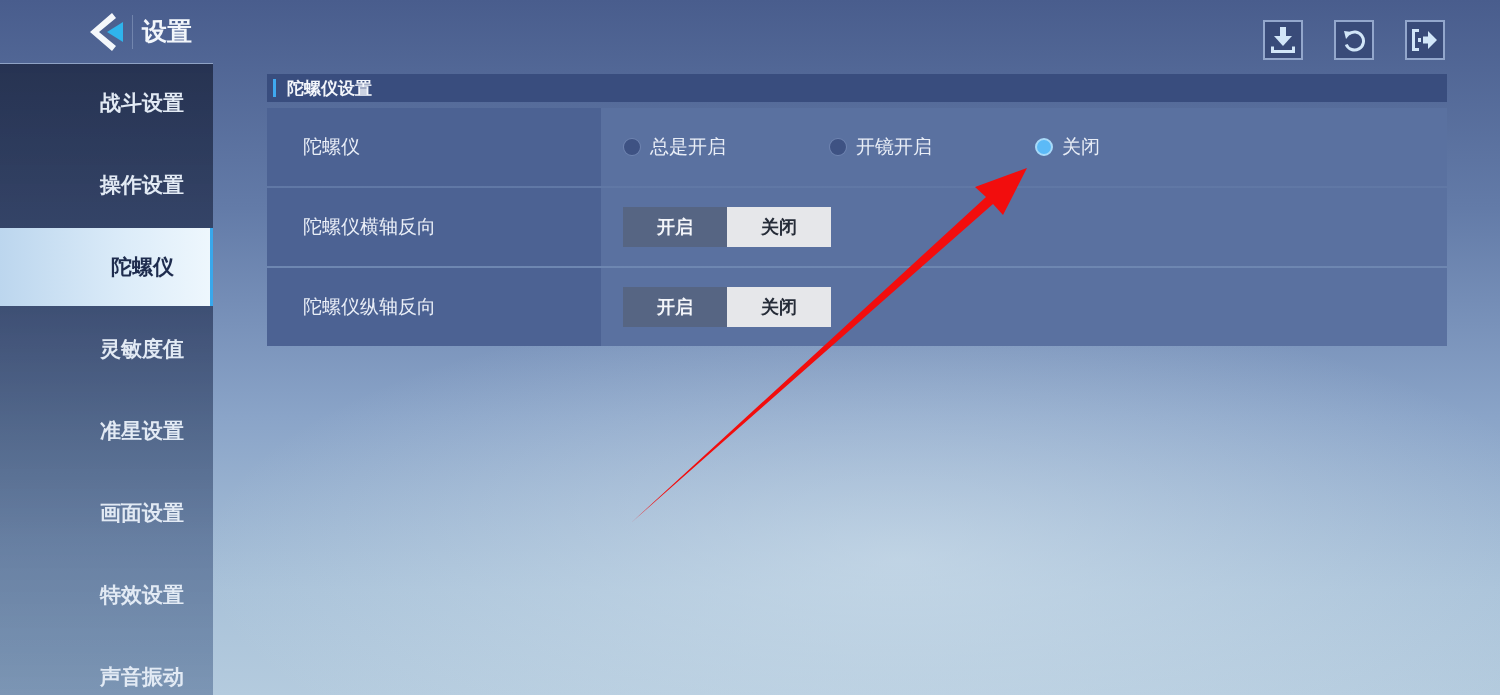  I want to click on sidebar-item: 画面设置, so click(106, 513).